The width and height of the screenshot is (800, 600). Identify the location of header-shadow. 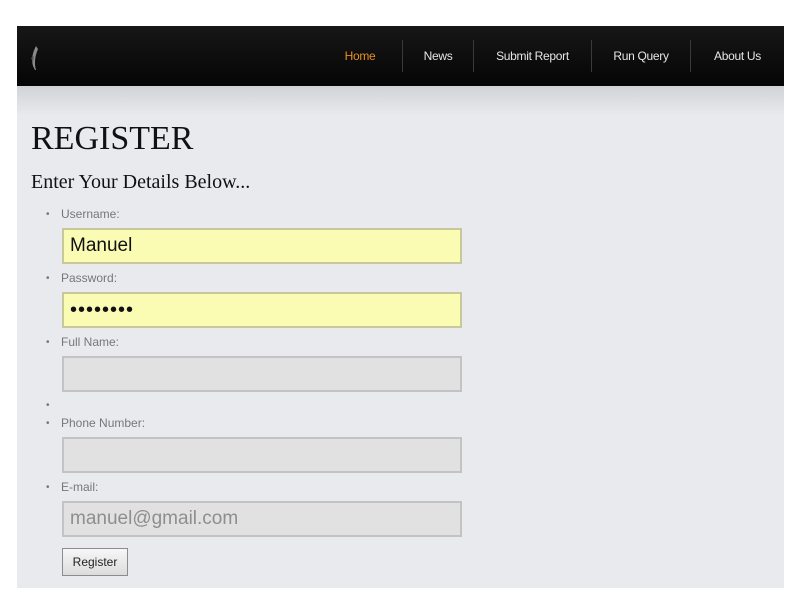
(400, 101).